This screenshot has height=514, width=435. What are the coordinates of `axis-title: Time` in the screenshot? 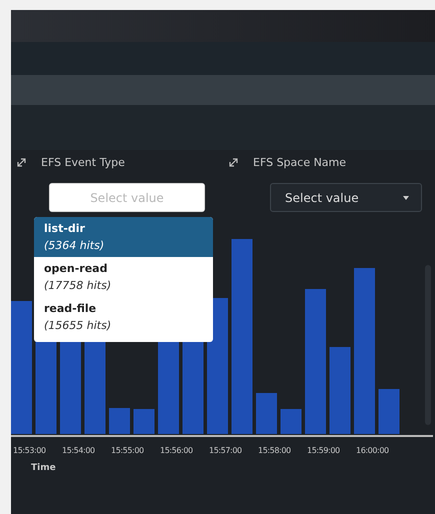 It's located at (44, 468).